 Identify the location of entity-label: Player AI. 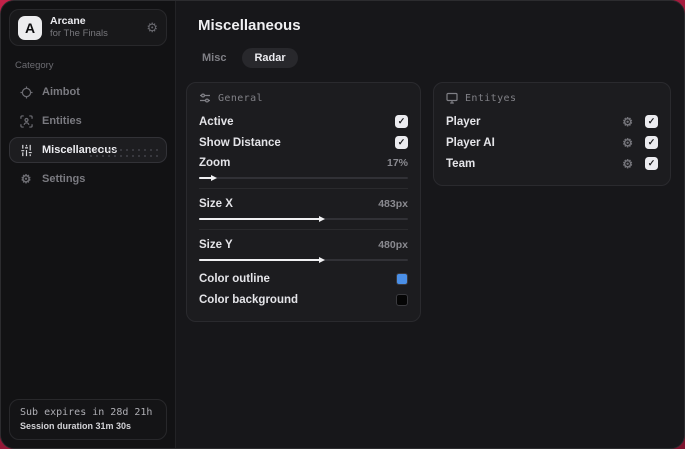
(470, 142).